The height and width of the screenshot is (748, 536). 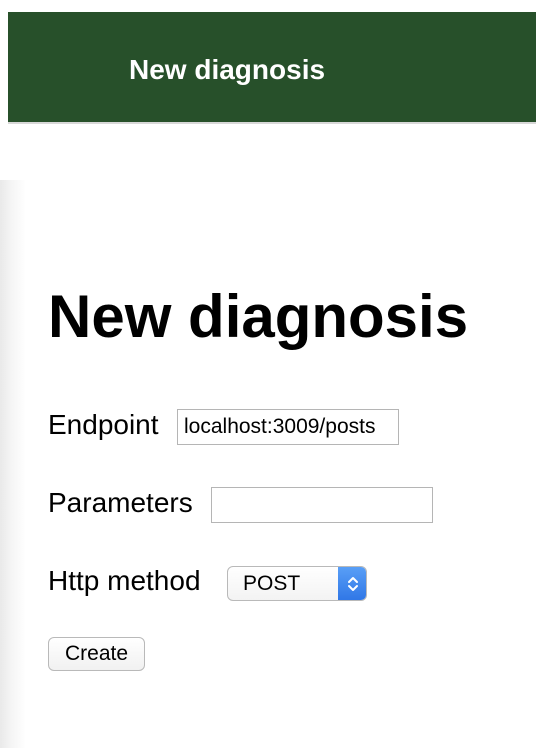 What do you see at coordinates (272, 583) in the screenshot?
I see `http-method-selected-value: POST` at bounding box center [272, 583].